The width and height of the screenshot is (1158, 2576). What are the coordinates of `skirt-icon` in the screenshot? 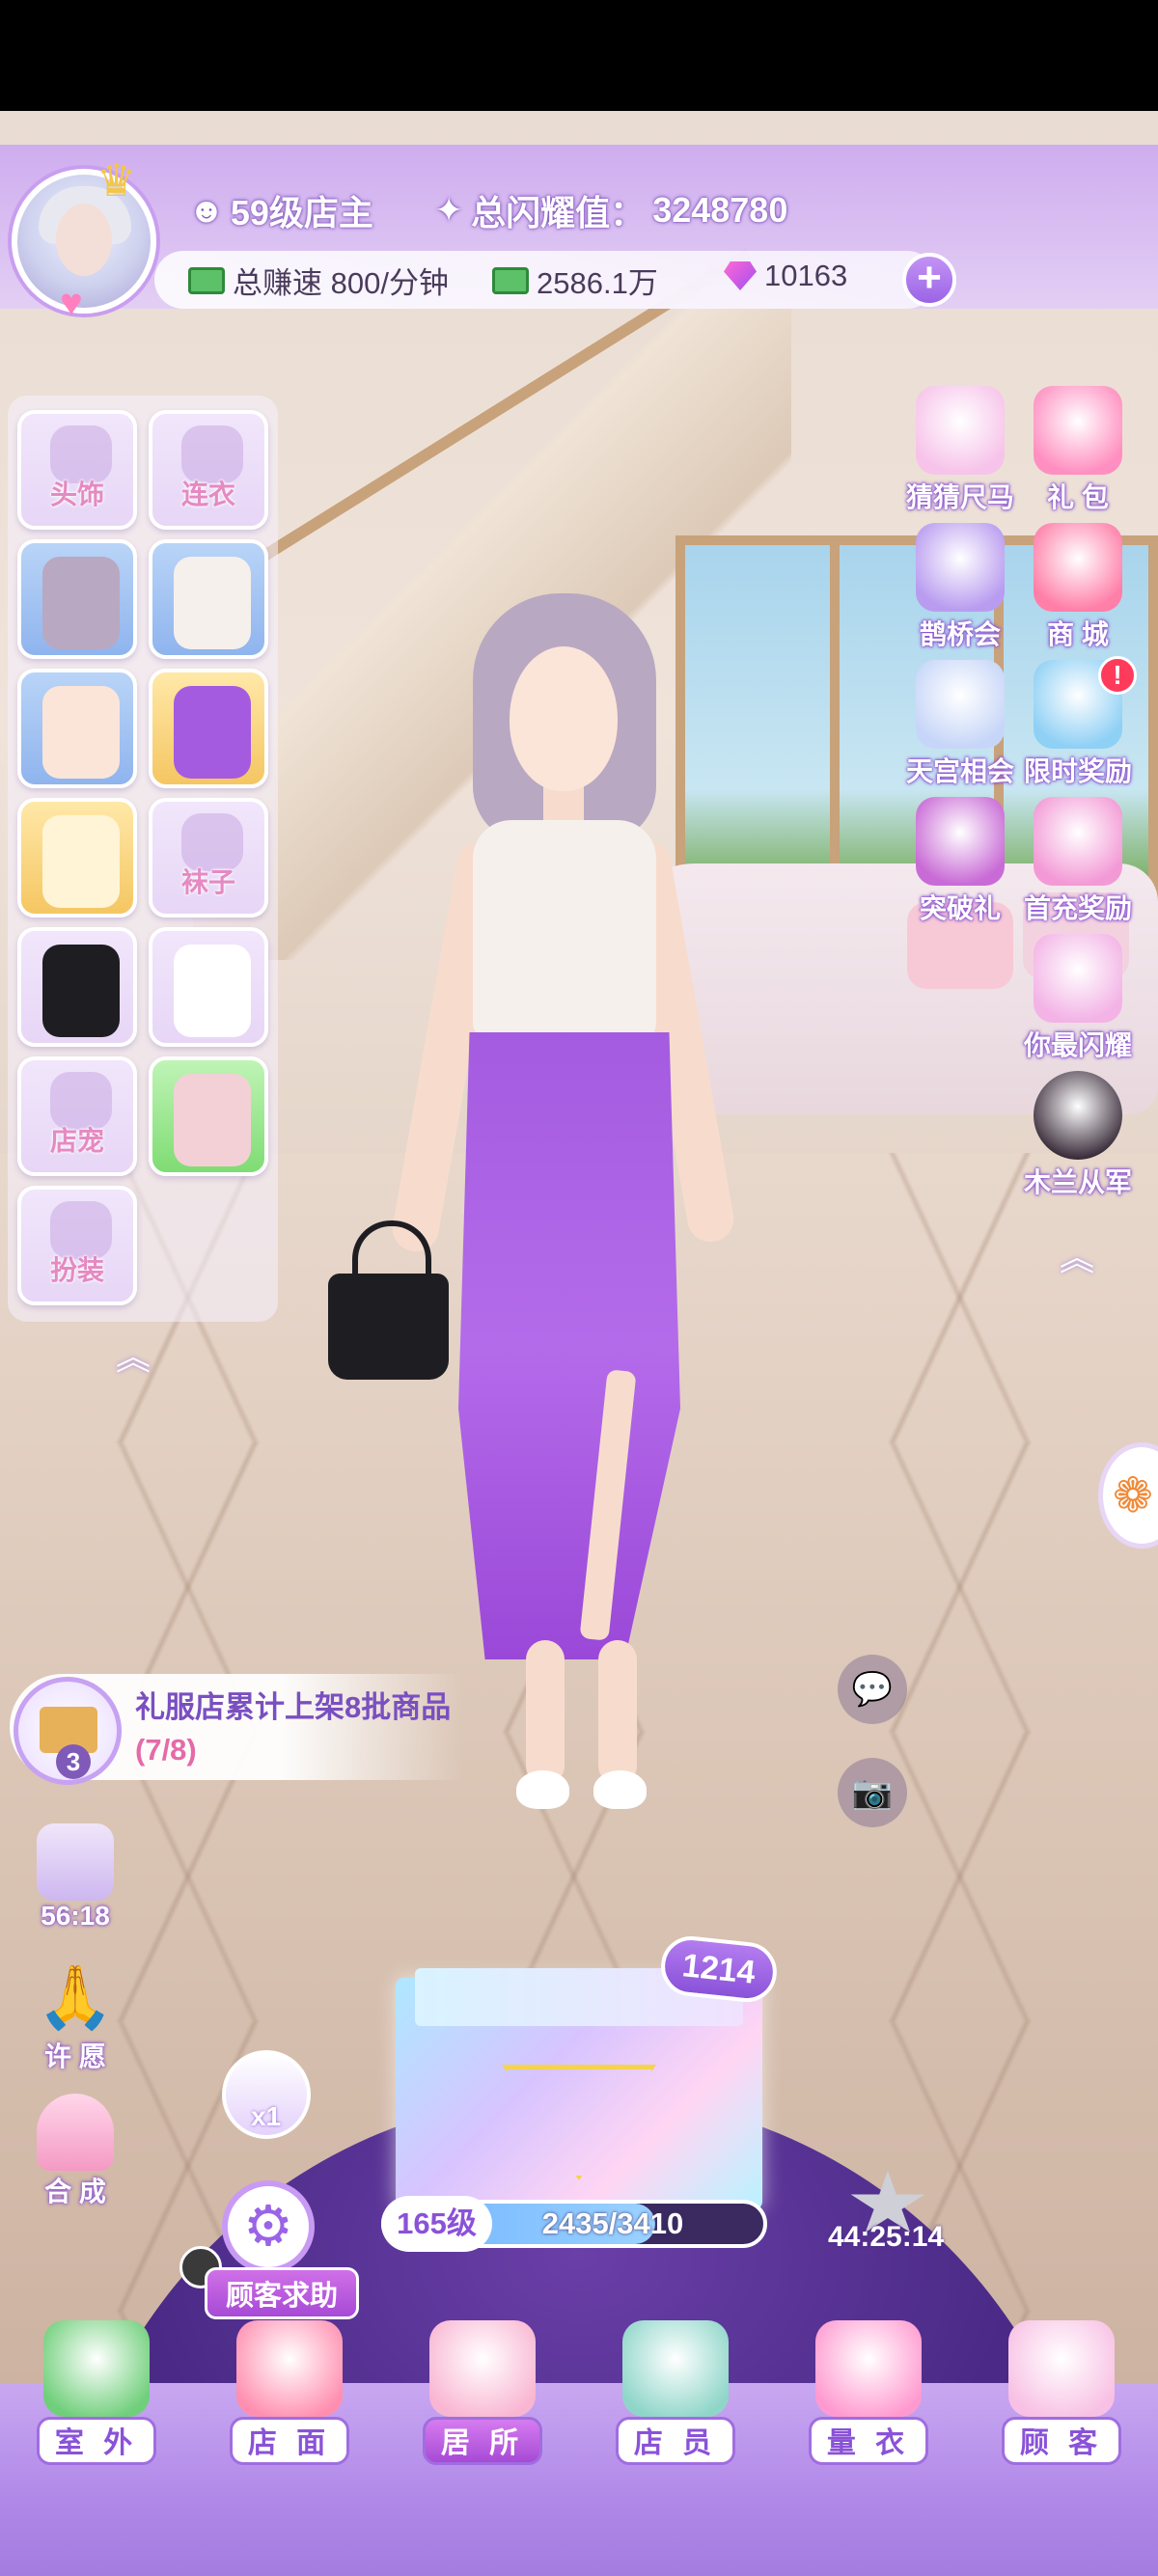 It's located at (212, 732).